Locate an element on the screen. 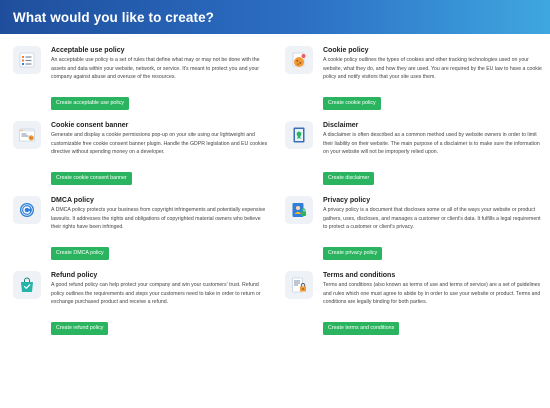 Image resolution: width=550 pixels, height=408 pixels. cookie-icon is located at coordinates (299, 60).